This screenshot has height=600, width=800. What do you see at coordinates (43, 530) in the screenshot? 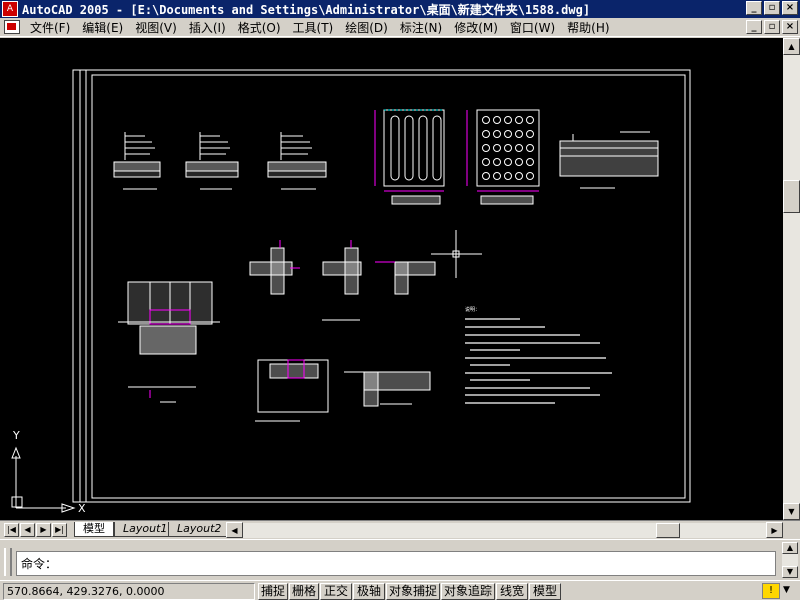
I see `tab-next-arrow-icon: ▶` at bounding box center [43, 530].